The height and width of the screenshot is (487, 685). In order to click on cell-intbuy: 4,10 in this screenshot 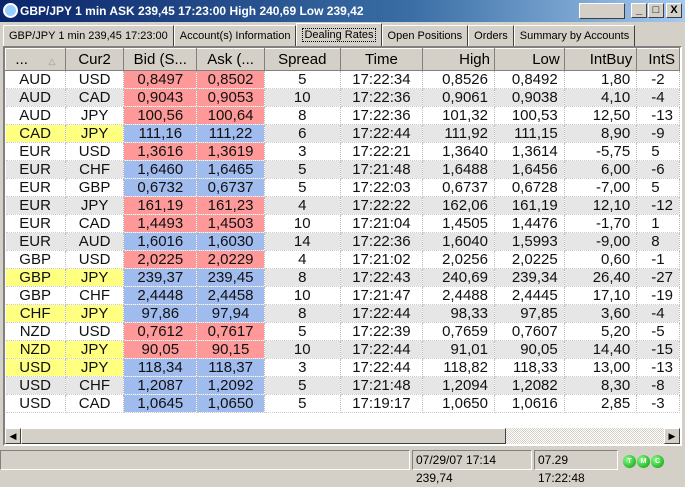, I will do `click(601, 97)`.